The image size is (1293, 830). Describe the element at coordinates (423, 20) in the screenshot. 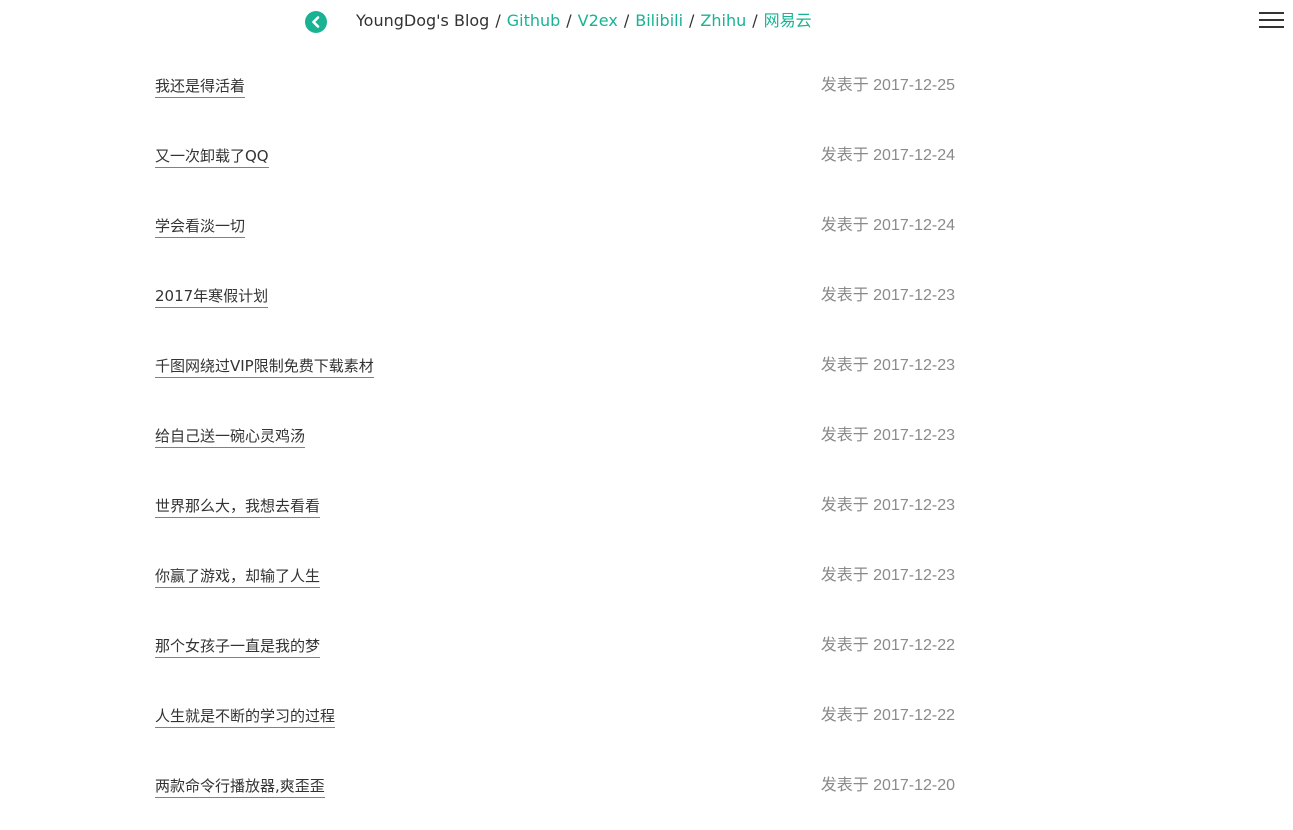

I see `site-title: YoungDog's Blog` at that location.